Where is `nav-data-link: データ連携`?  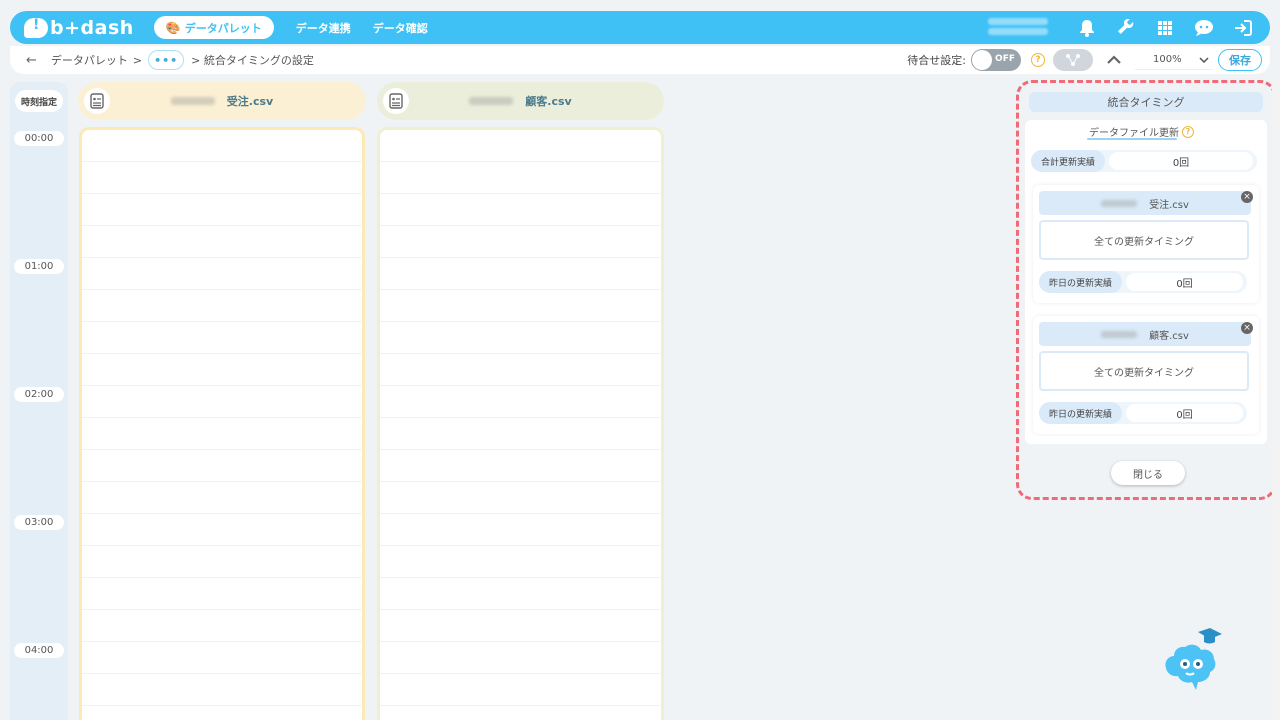
nav-data-link: データ連携 is located at coordinates (323, 28).